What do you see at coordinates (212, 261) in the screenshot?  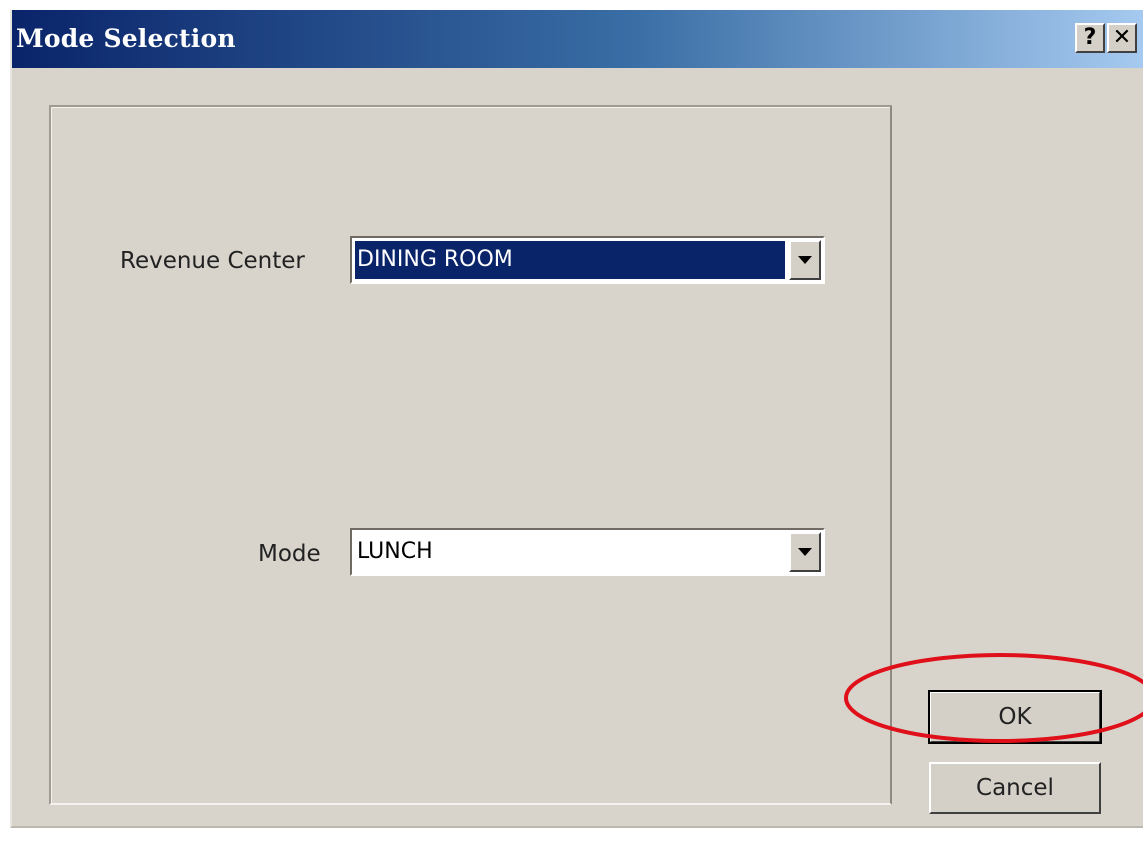 I see `revenue-center-label: Revenue Center` at bounding box center [212, 261].